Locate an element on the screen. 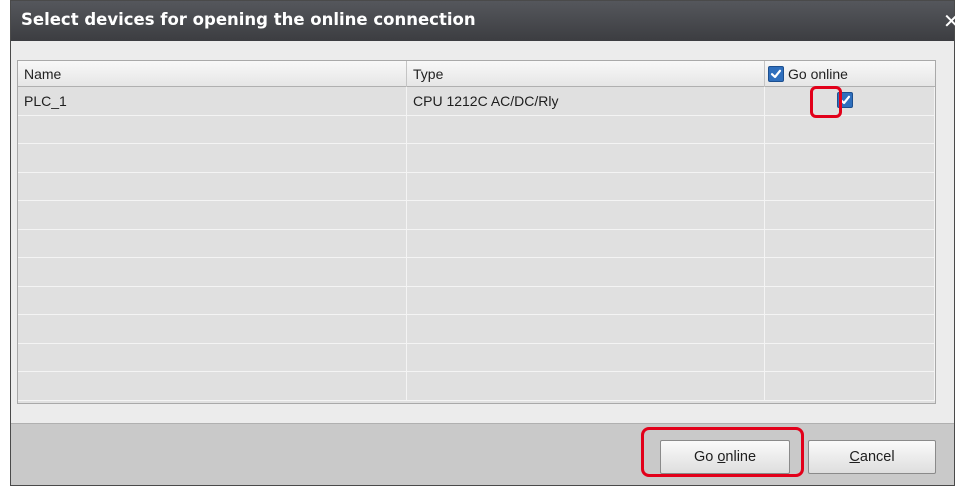 This screenshot has height=493, width=955. table-header: Name Type Go online is located at coordinates (476, 74).